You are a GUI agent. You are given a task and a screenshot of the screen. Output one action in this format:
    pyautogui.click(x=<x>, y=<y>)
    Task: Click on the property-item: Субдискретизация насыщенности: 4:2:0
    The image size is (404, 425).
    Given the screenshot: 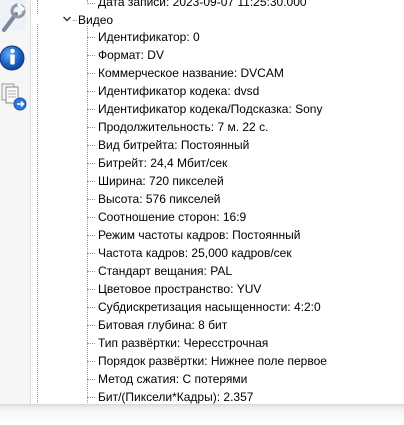 What is the action you would take?
    pyautogui.click(x=209, y=307)
    